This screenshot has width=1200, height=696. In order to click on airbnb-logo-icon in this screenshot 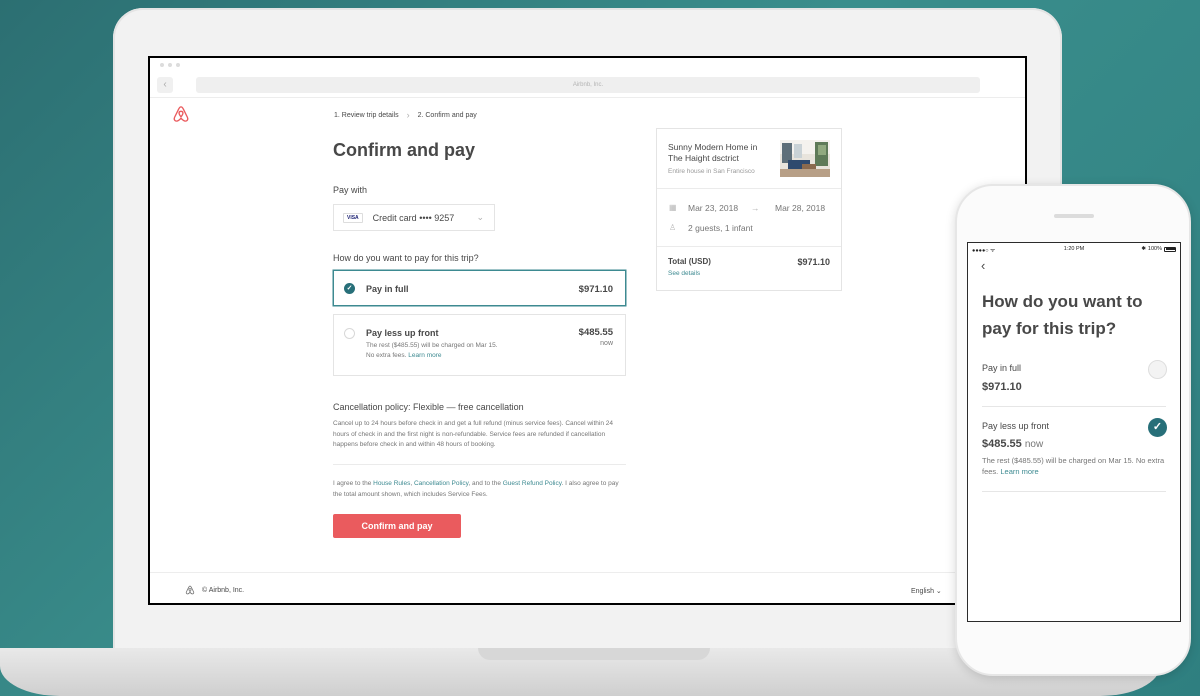, I will do `click(181, 114)`.